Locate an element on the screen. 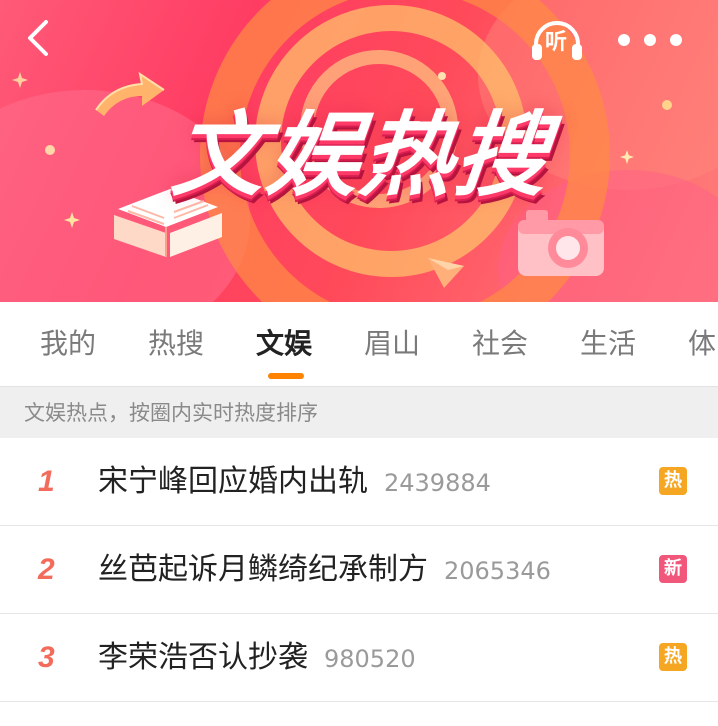 The image size is (718, 726). camera-icon is located at coordinates (561, 243).